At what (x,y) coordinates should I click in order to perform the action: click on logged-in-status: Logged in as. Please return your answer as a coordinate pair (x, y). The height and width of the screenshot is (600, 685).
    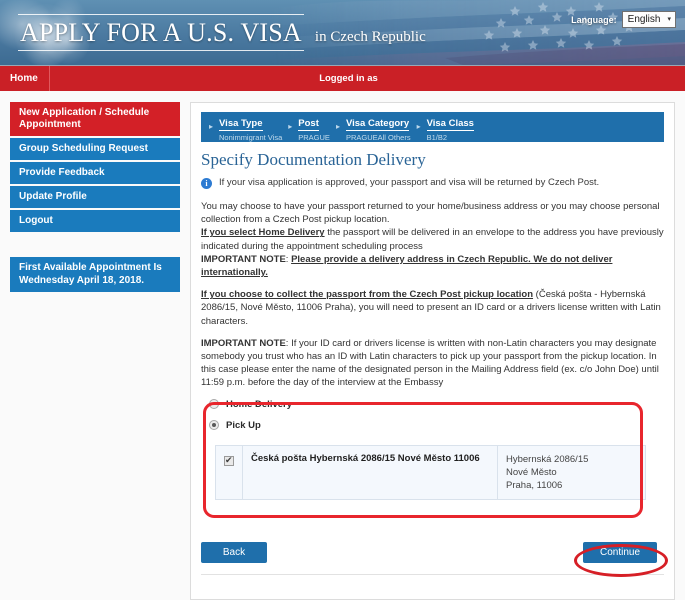
    Looking at the image, I should click on (348, 78).